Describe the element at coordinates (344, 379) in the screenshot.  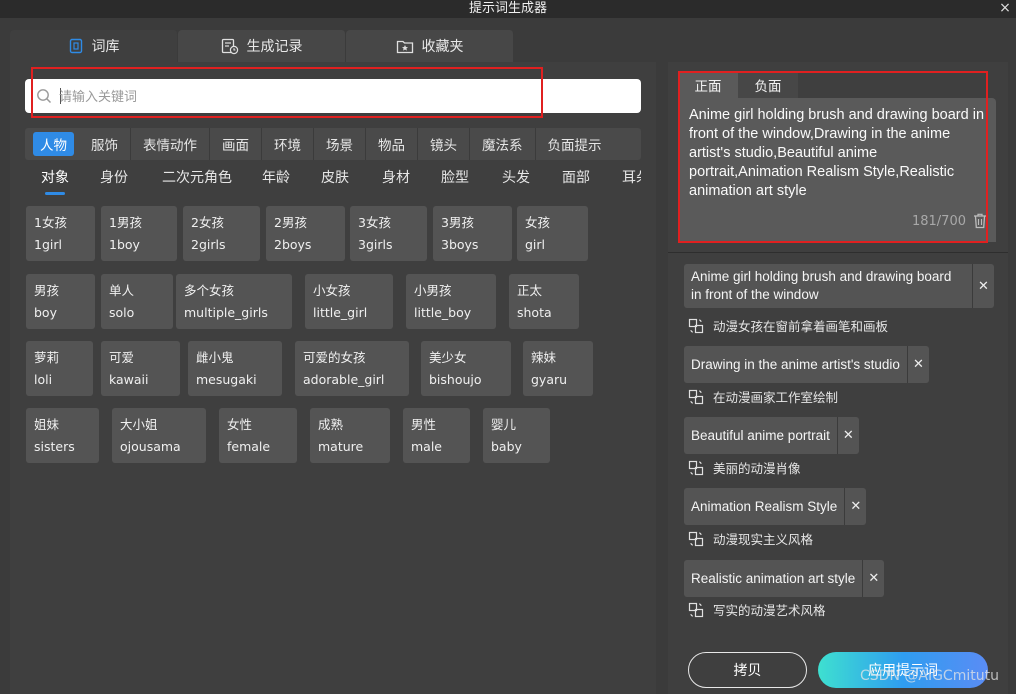
I see `chip-en: adorable_girl` at that location.